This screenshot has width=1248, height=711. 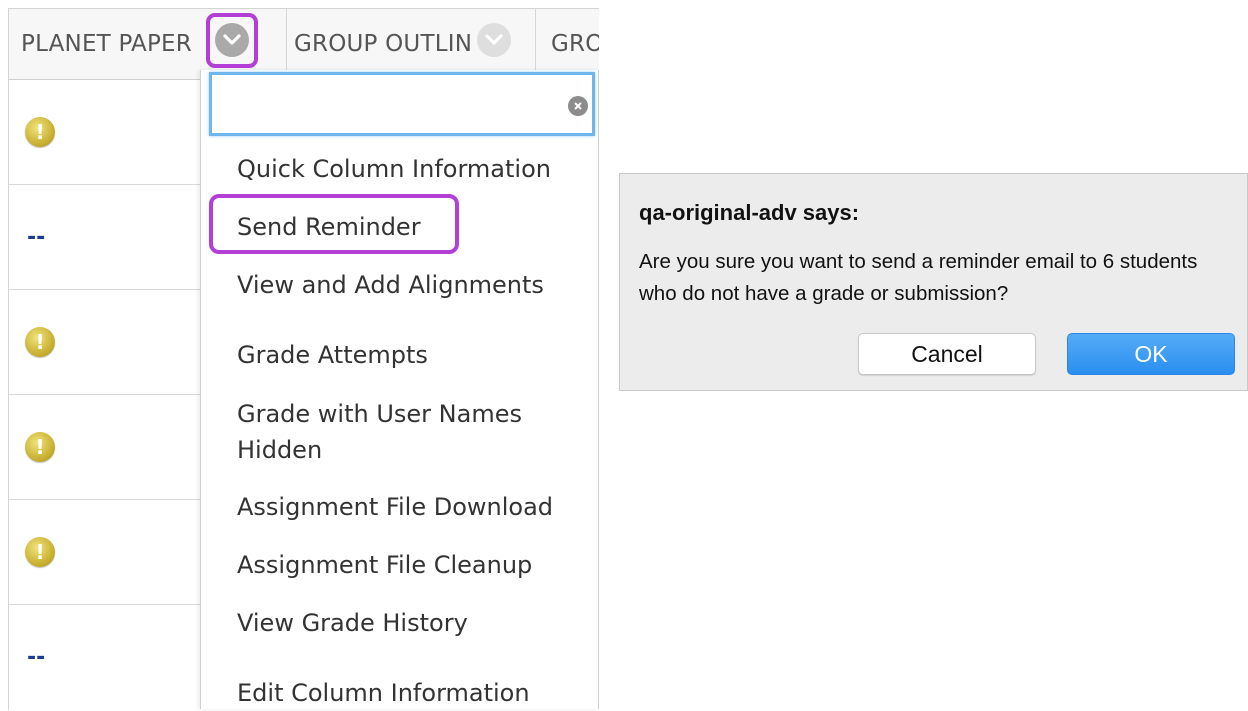 I want to click on chevron-down-icon, so click(x=494, y=40).